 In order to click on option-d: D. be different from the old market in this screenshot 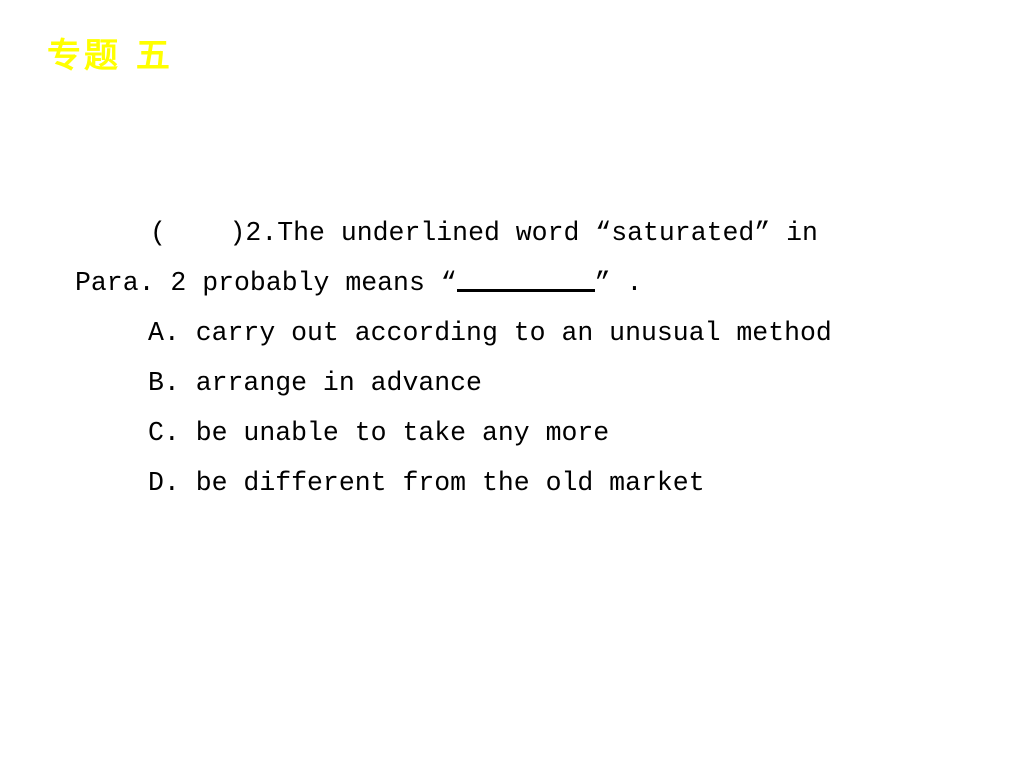, I will do `click(512, 483)`.